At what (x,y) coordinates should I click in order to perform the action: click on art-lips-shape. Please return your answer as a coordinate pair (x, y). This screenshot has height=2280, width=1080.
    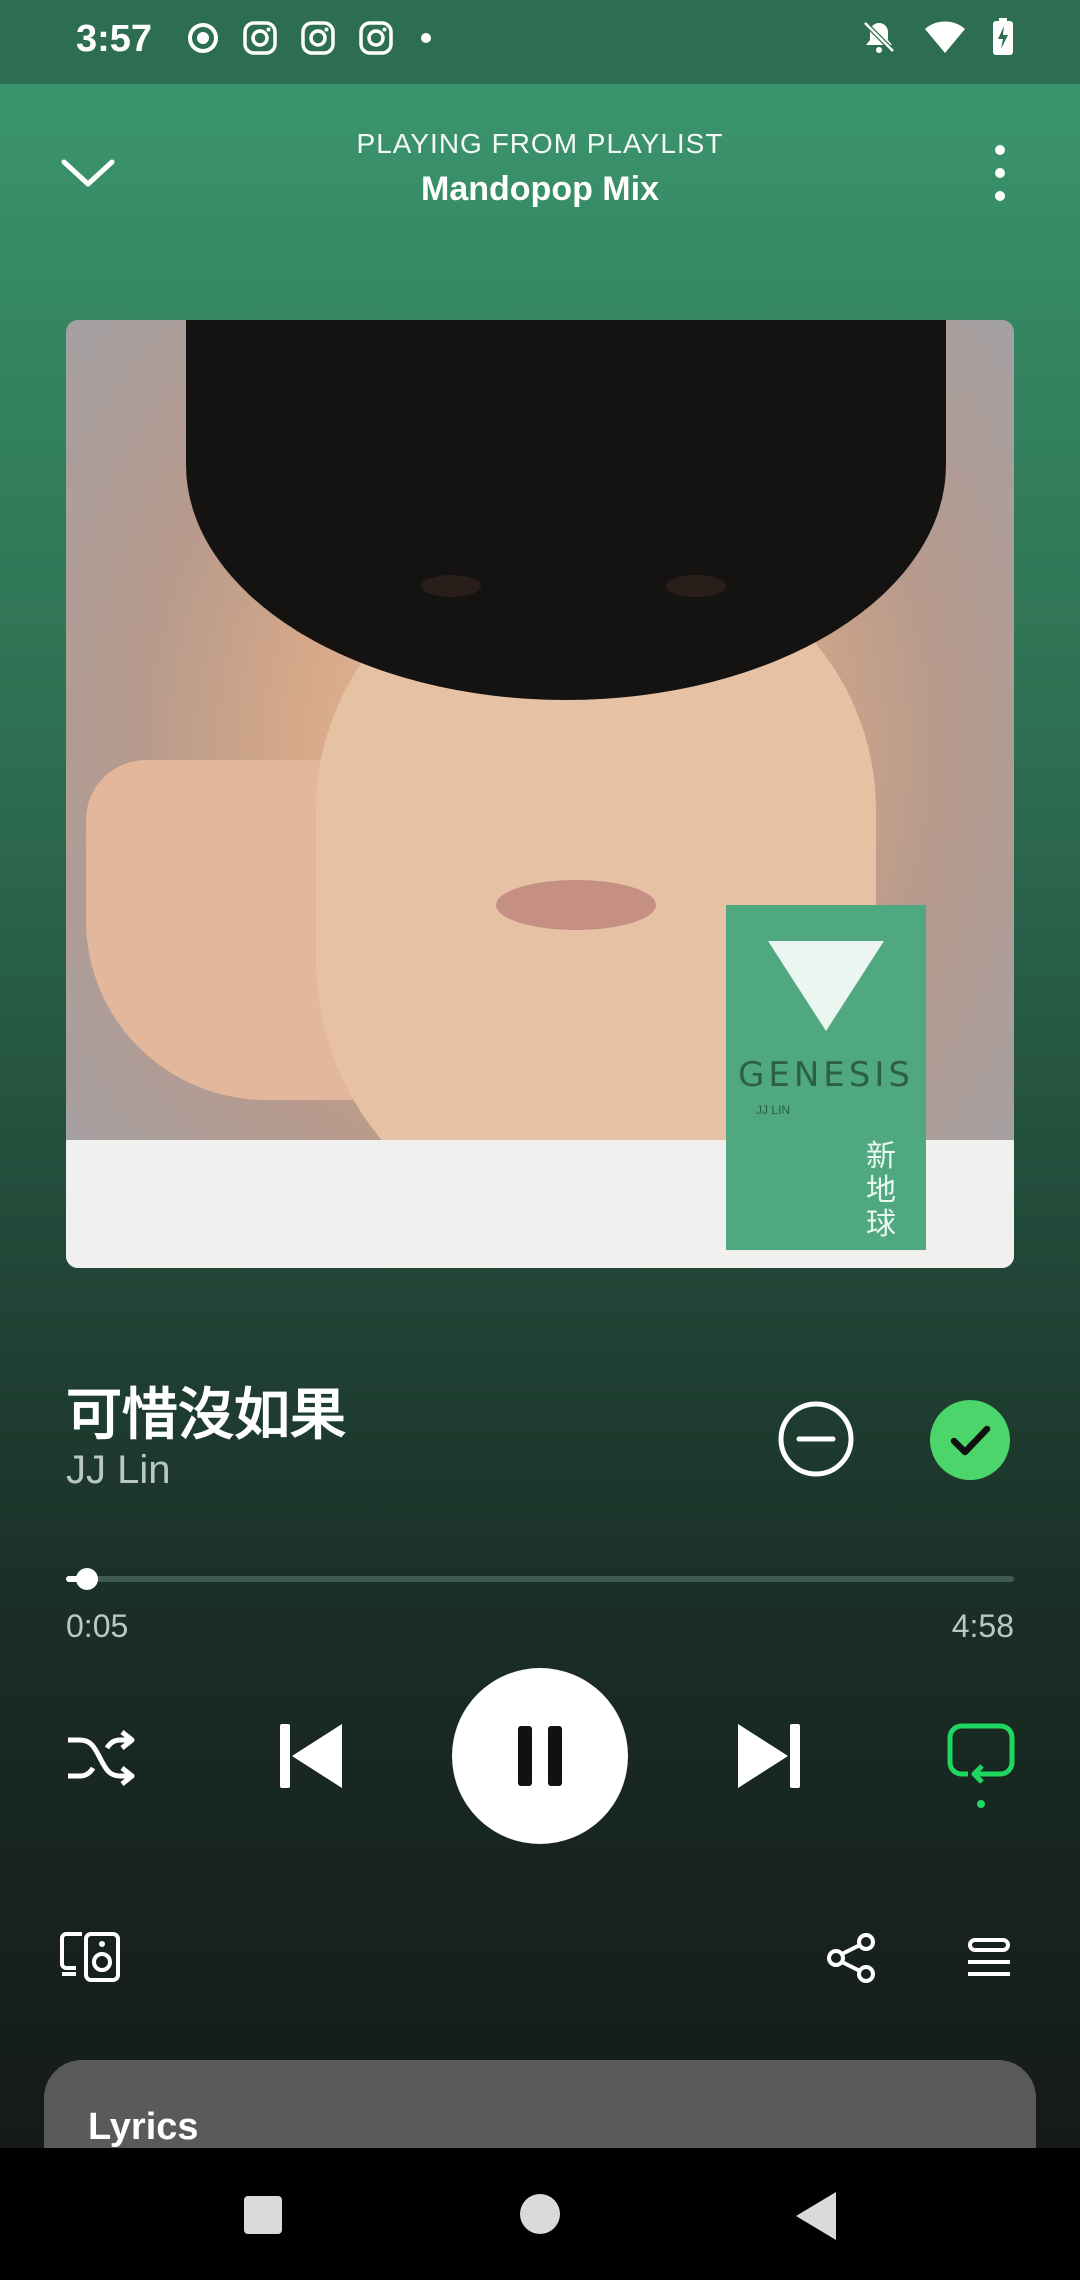
    Looking at the image, I should click on (576, 905).